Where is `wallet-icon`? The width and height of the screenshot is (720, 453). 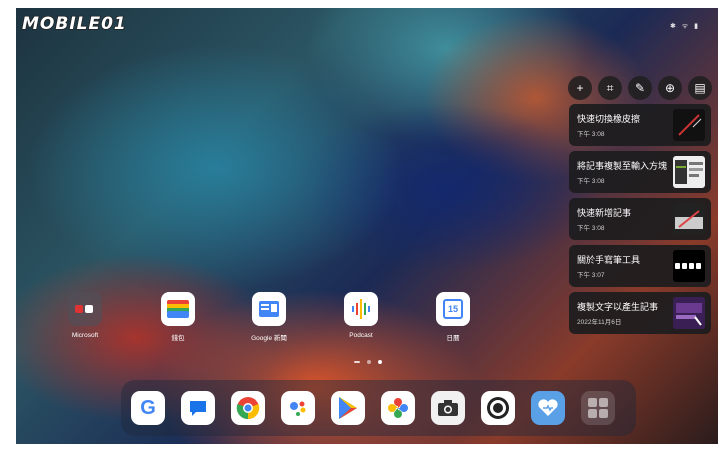 wallet-icon is located at coordinates (178, 309).